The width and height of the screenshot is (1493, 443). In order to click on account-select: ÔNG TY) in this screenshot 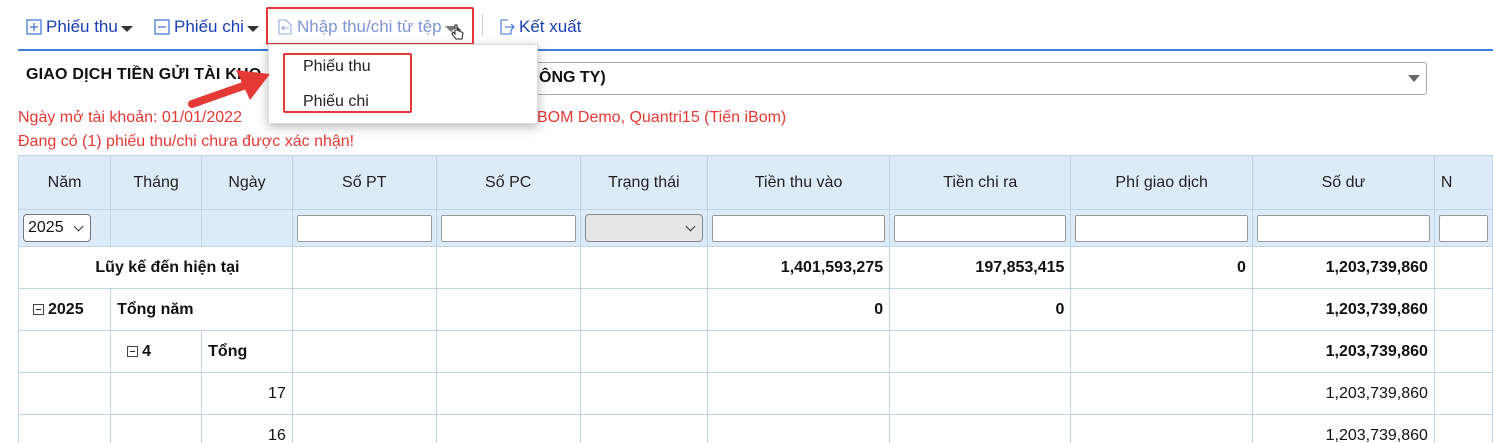, I will do `click(977, 78)`.